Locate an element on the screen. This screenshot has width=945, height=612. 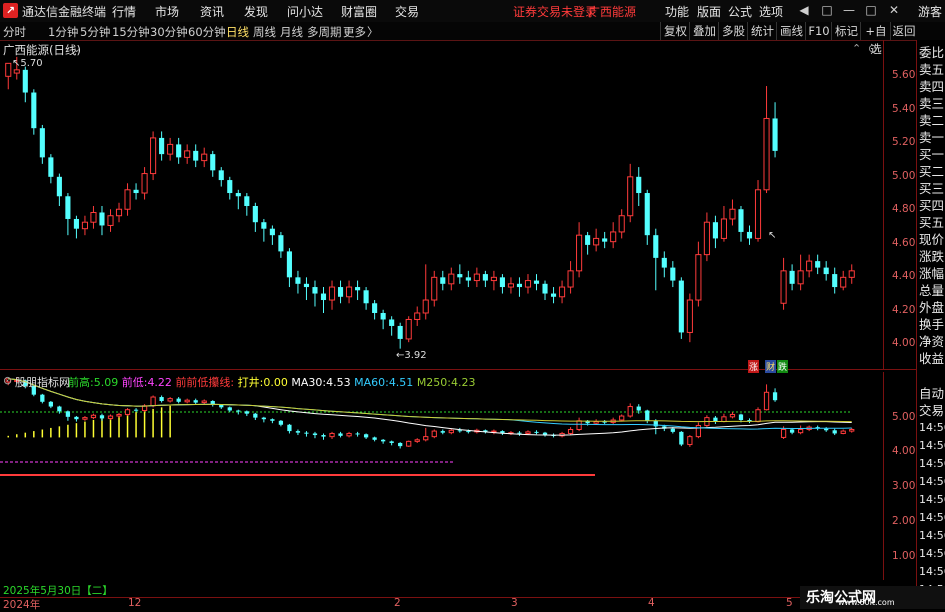
quote-field-label: 涨幅 is located at coordinates (932, 273).